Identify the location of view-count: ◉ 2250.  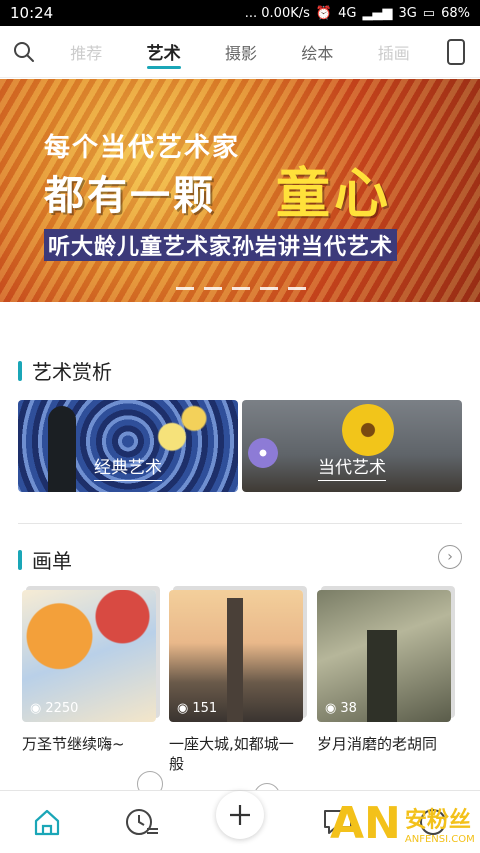
(54, 708).